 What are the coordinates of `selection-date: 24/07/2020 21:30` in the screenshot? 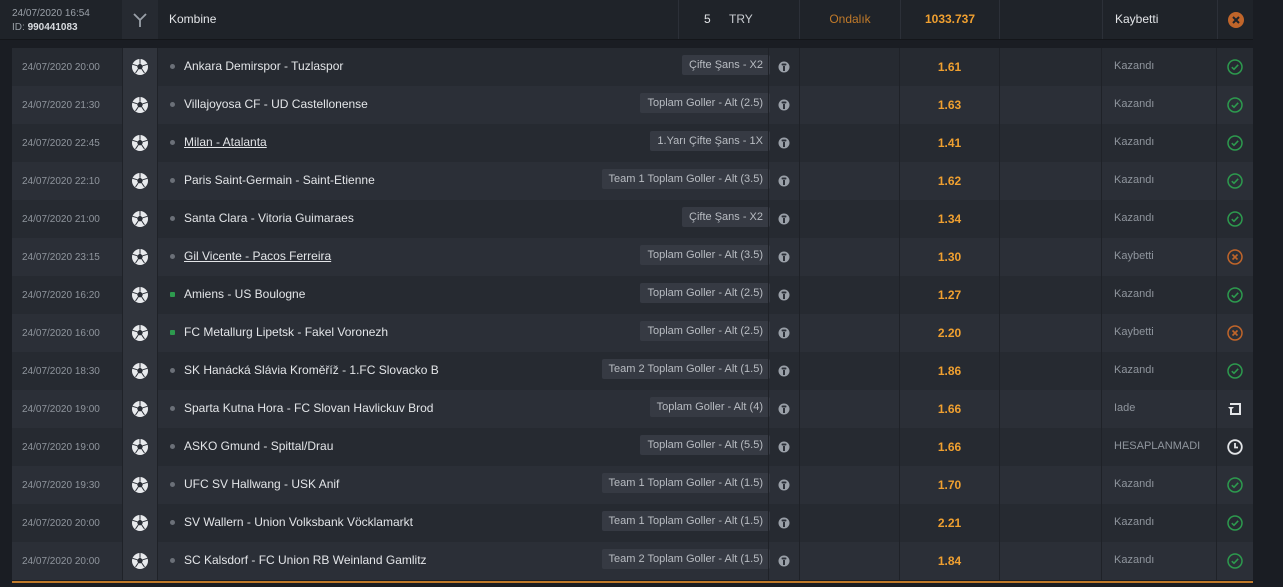 It's located at (61, 105).